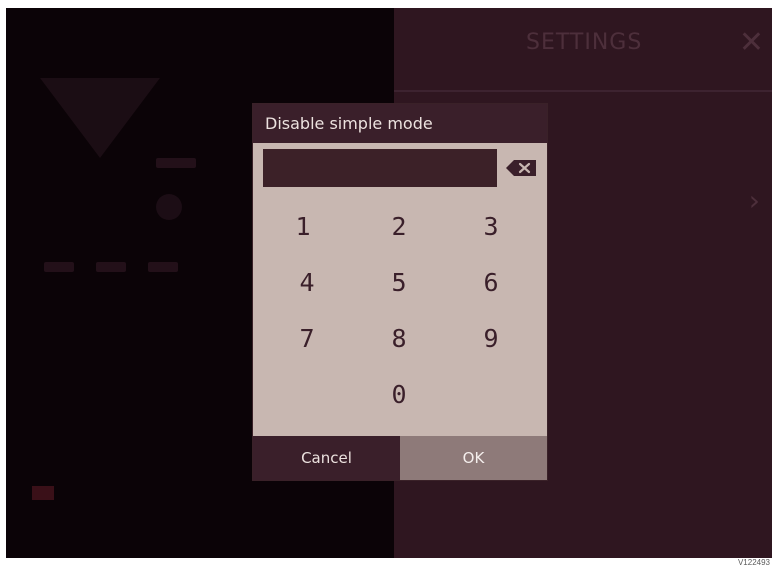 The height and width of the screenshot is (568, 772). I want to click on dialog-footer: Cancel OK, so click(400, 458).